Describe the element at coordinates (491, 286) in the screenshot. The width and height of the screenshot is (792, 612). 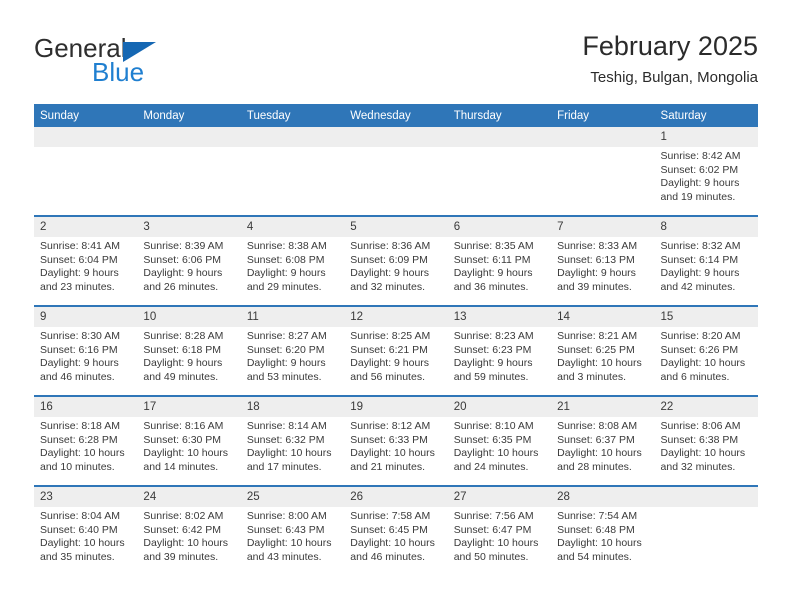
I see `daylight-duration-line2: and 36 minutes.` at that location.